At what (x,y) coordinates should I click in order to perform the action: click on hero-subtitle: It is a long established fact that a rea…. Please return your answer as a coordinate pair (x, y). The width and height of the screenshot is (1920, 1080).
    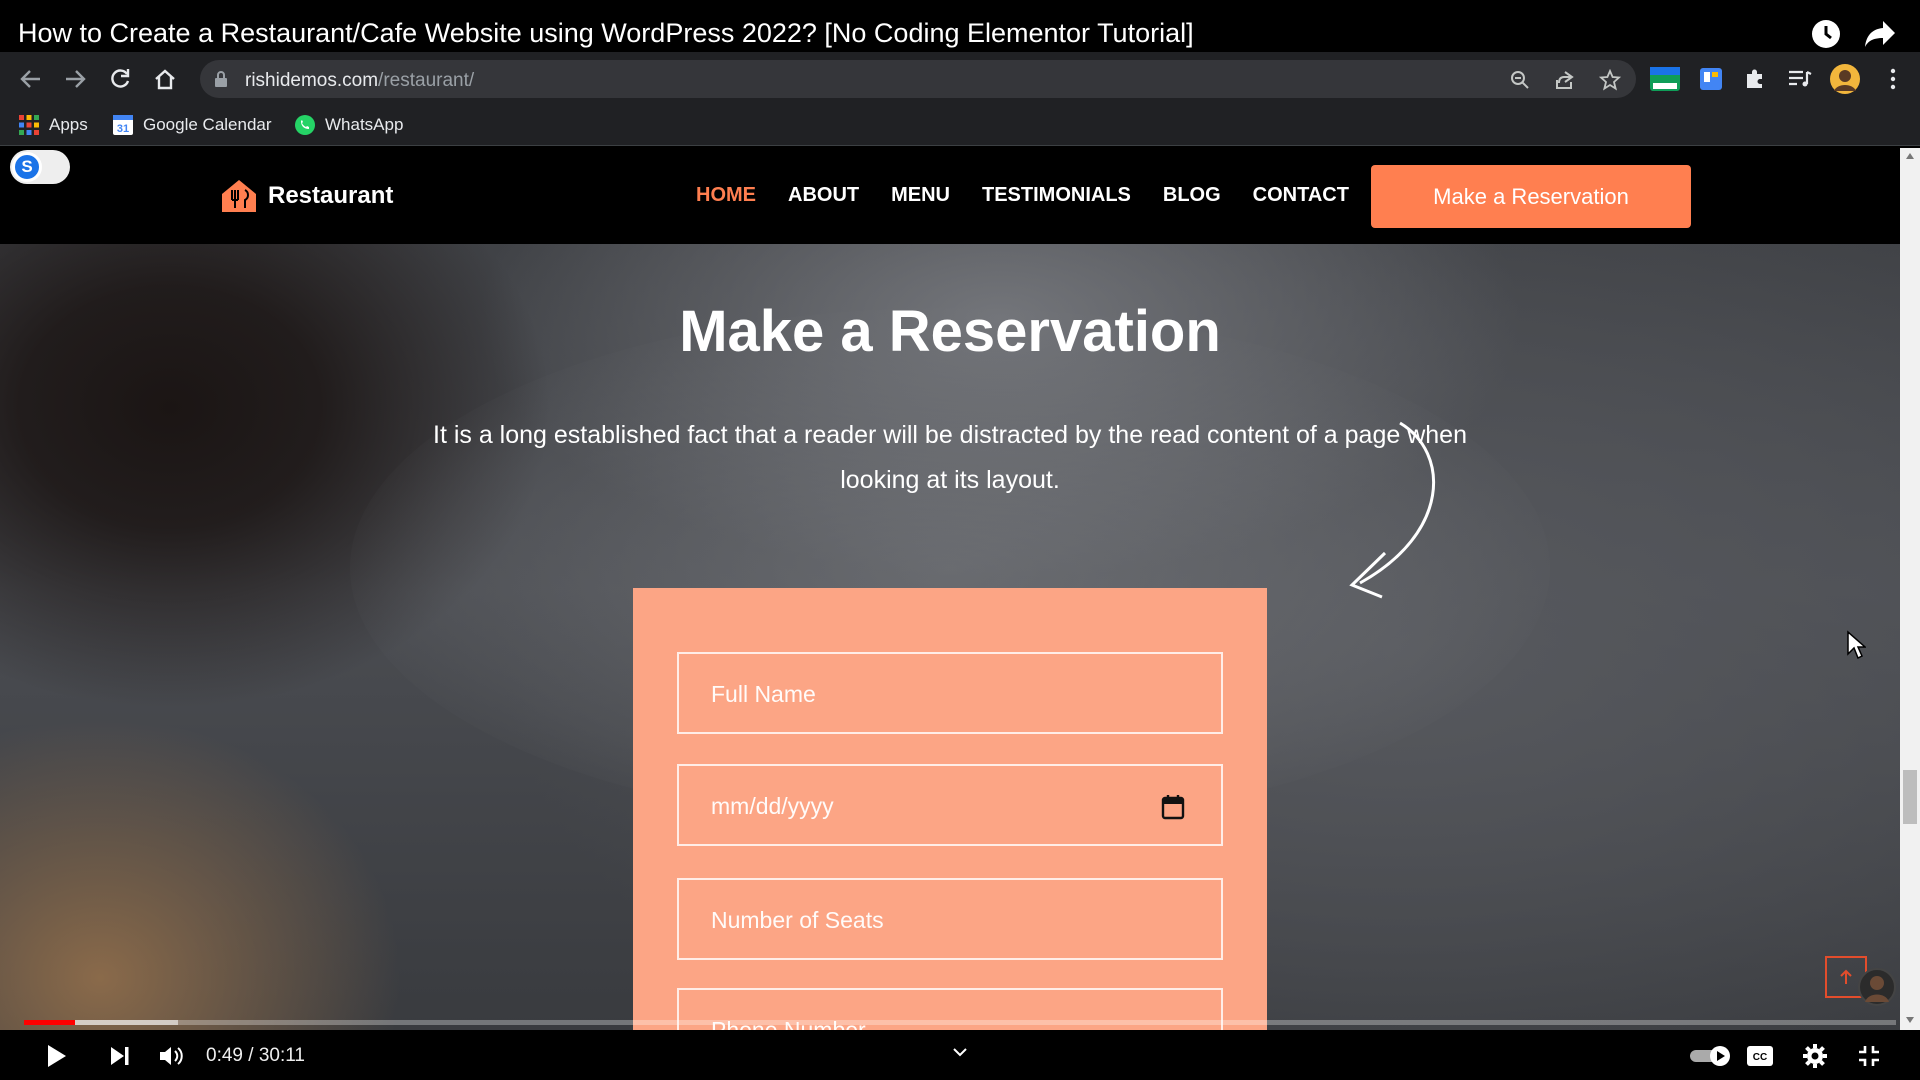
    Looking at the image, I should click on (950, 457).